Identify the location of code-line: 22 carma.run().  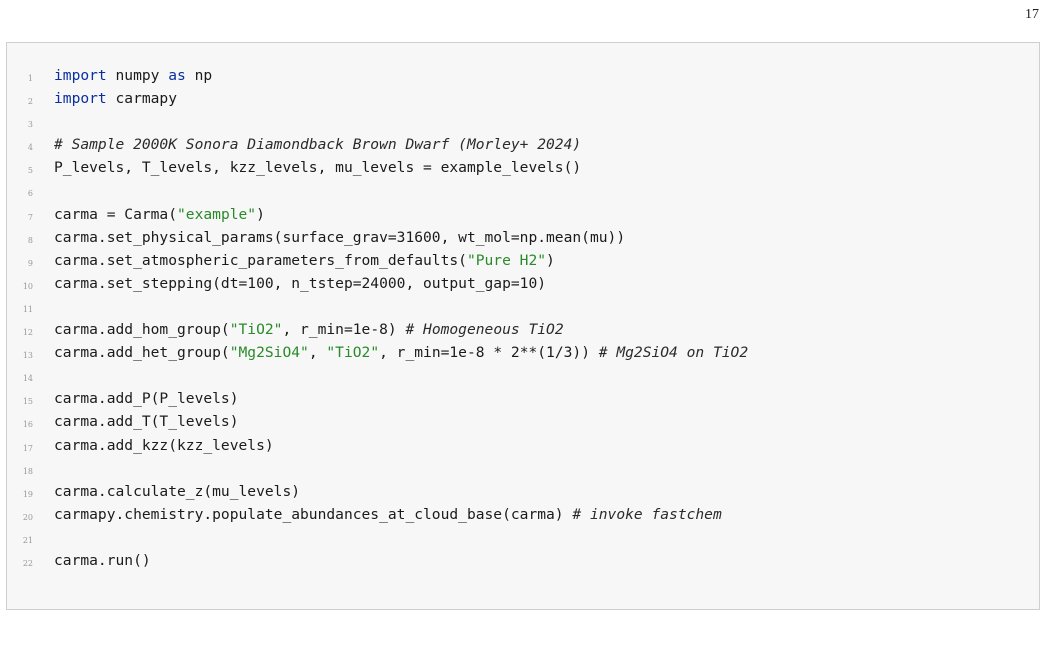
(523, 560).